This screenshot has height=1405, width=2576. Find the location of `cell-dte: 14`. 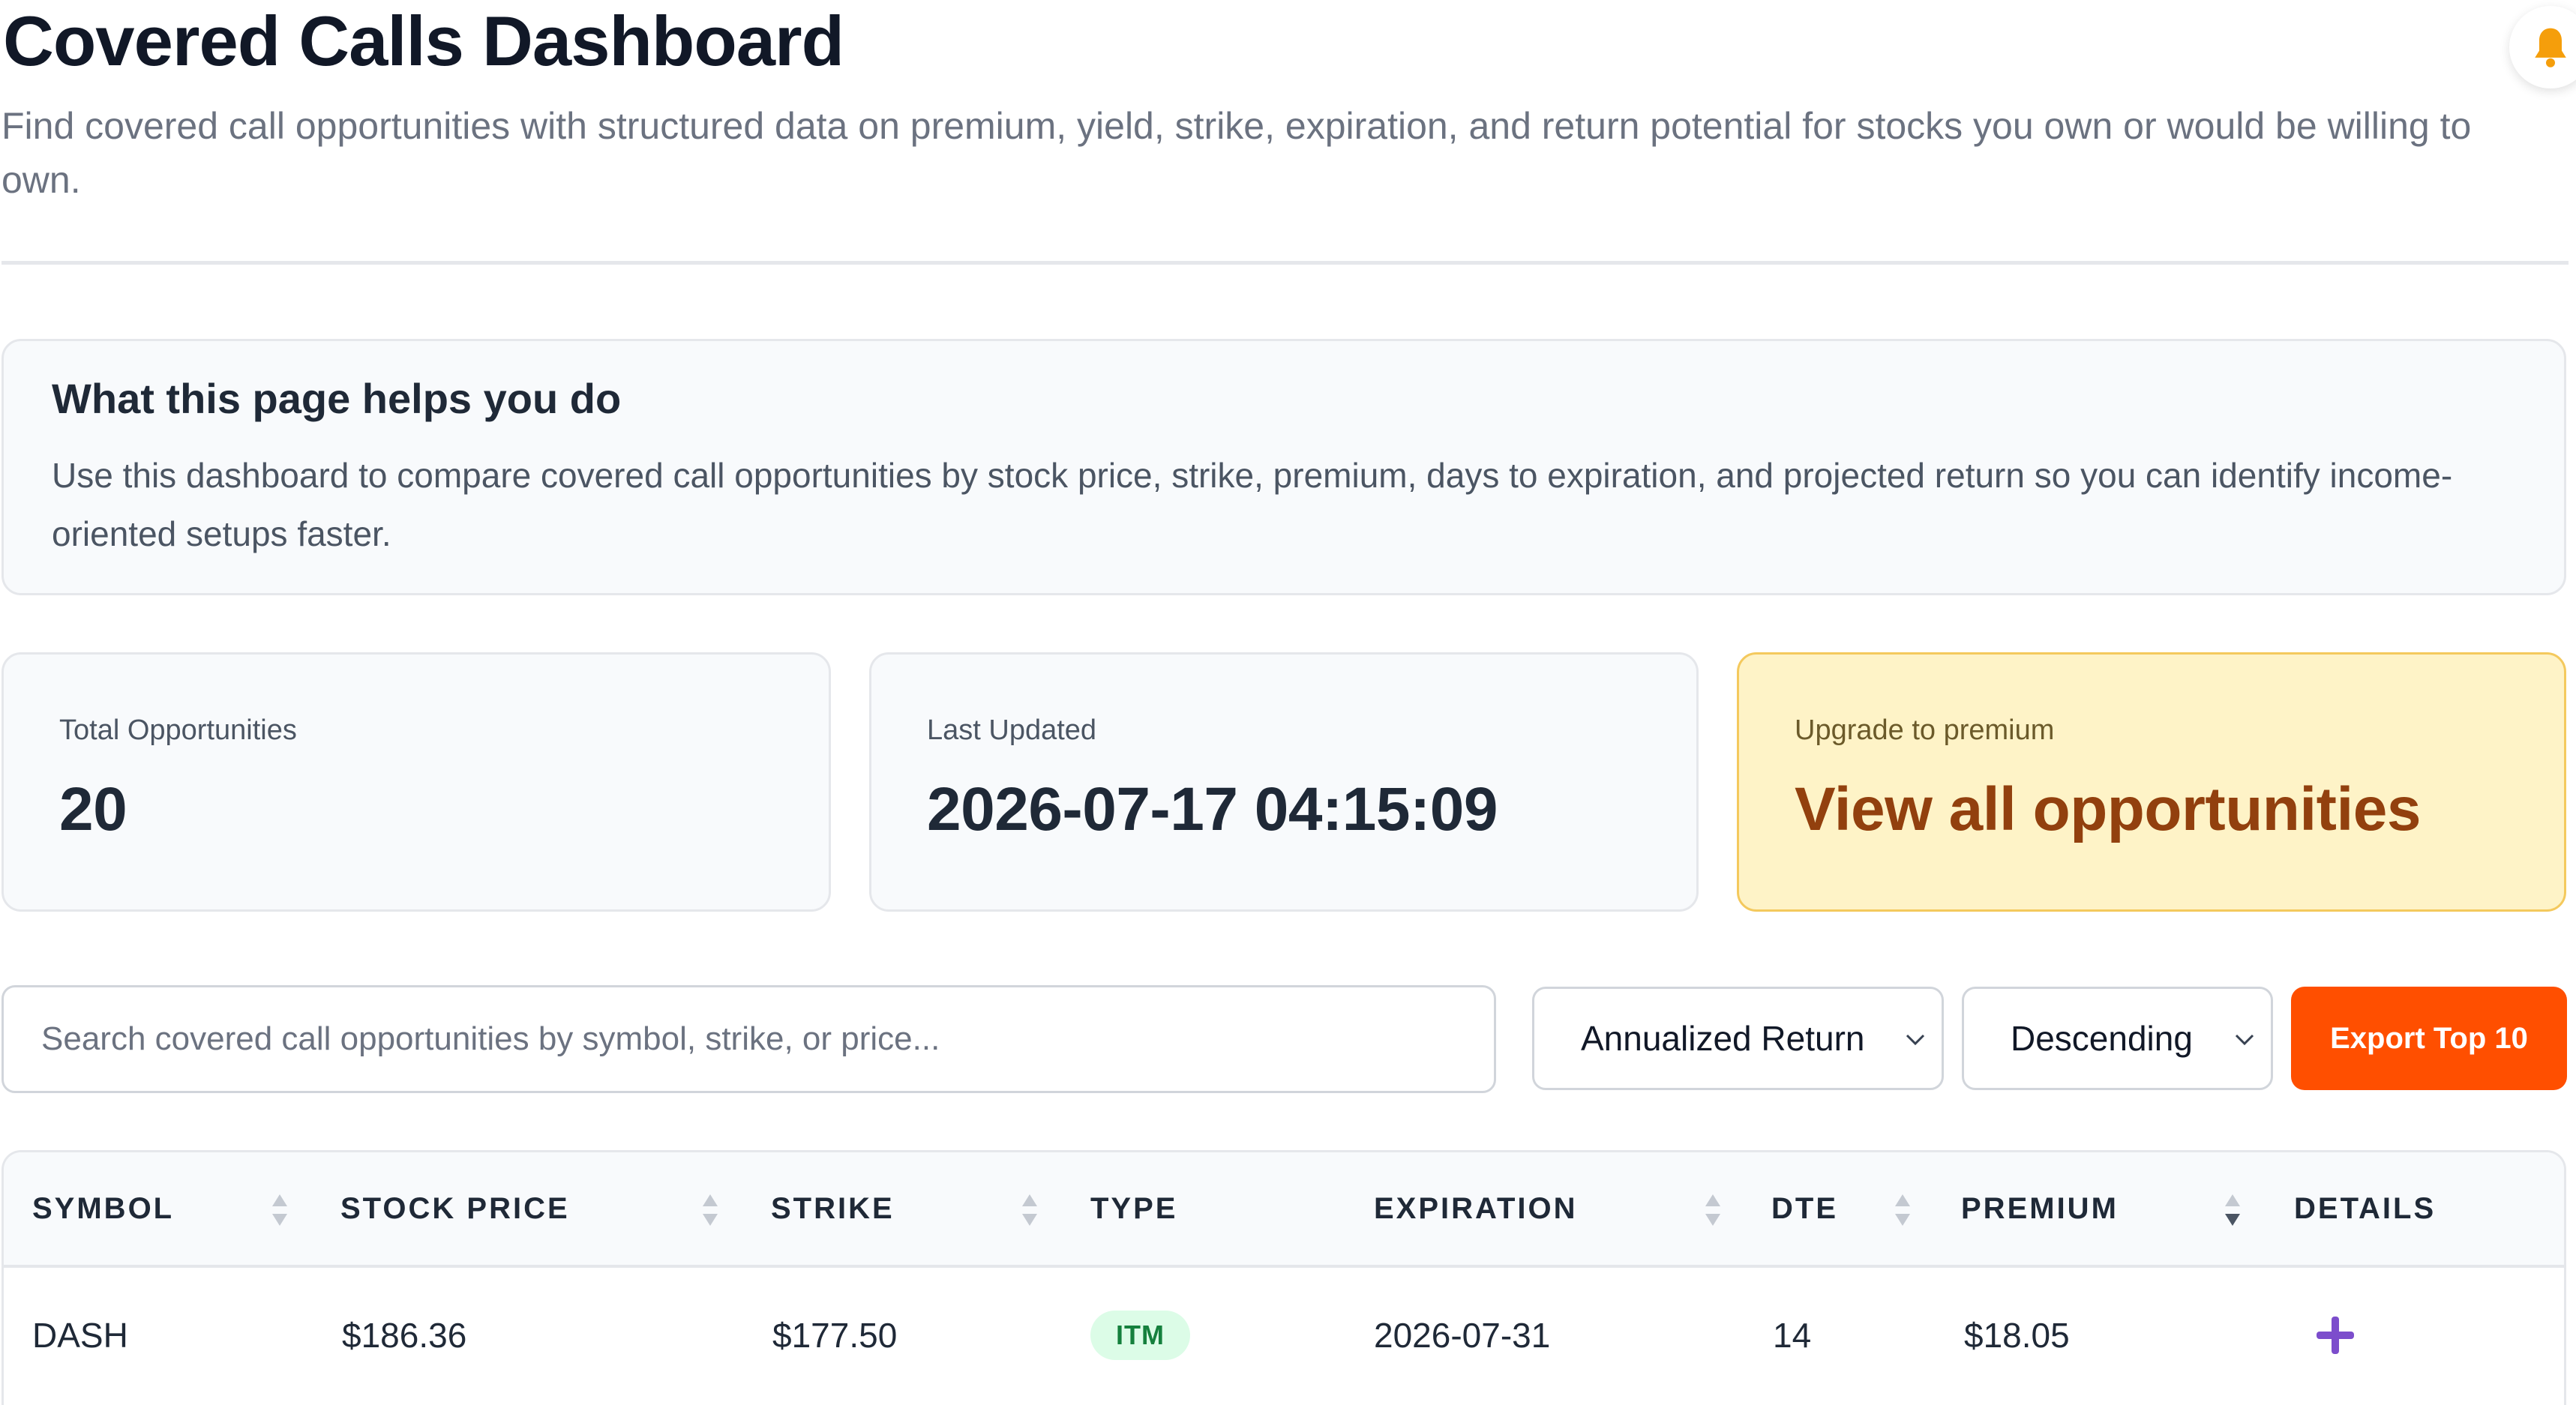

cell-dte: 14 is located at coordinates (1793, 1335).